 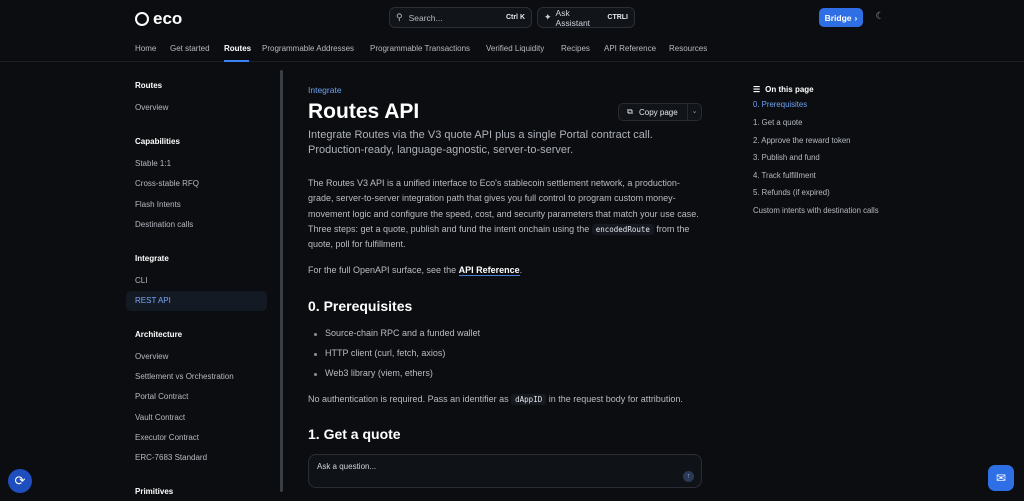 What do you see at coordinates (688, 48) in the screenshot?
I see `tab-resources: Resources` at bounding box center [688, 48].